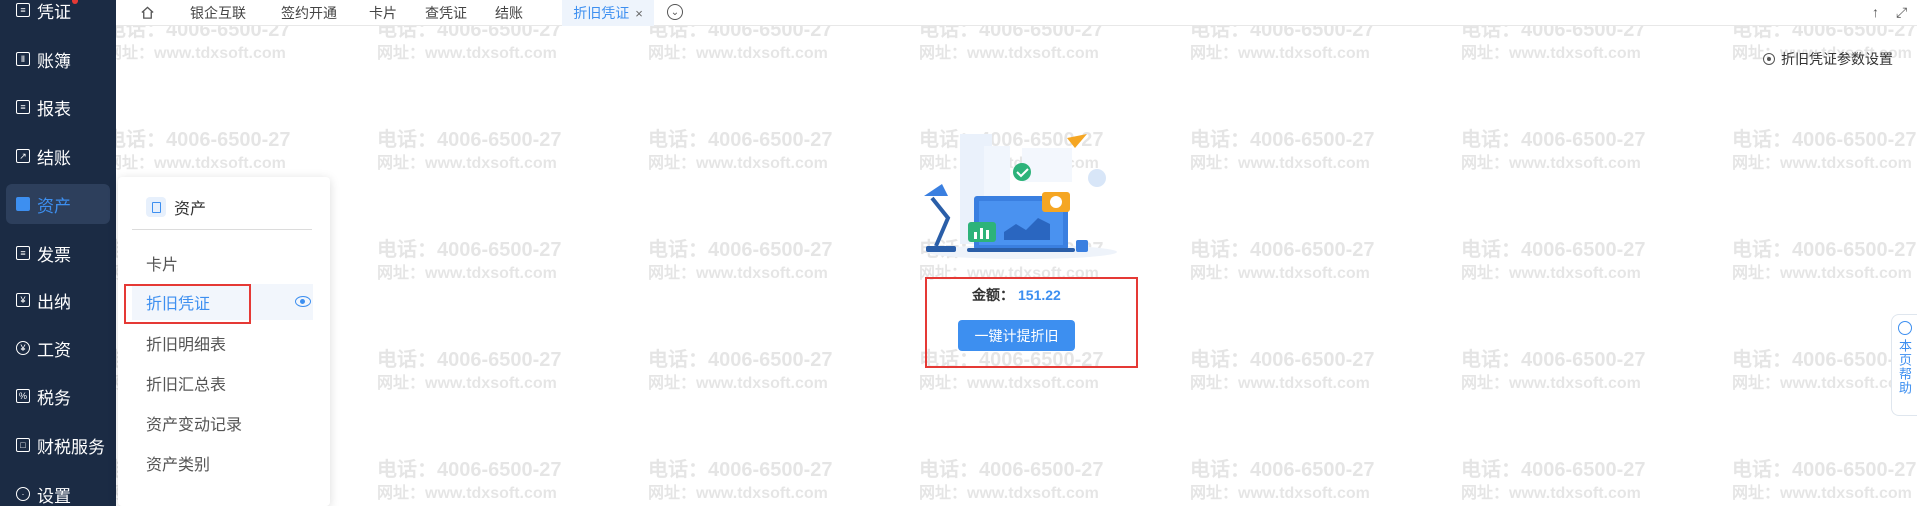 This screenshot has width=1917, height=506. Describe the element at coordinates (176, 207) in the screenshot. I see `submenu-header: 资产` at that location.